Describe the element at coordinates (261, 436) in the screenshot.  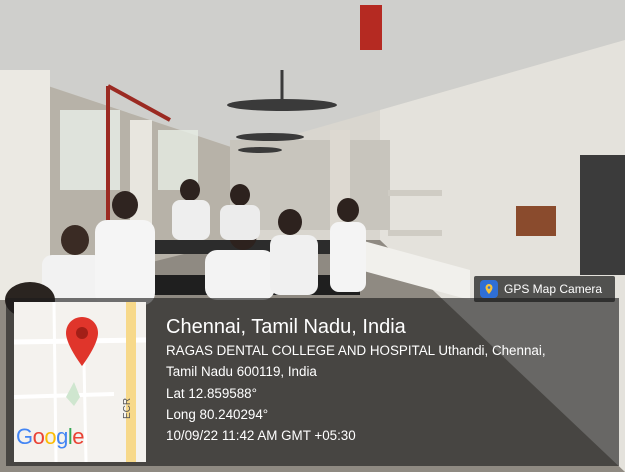
I see `timestamp: 10/09/22 11:42 AM GMT +05:30` at that location.